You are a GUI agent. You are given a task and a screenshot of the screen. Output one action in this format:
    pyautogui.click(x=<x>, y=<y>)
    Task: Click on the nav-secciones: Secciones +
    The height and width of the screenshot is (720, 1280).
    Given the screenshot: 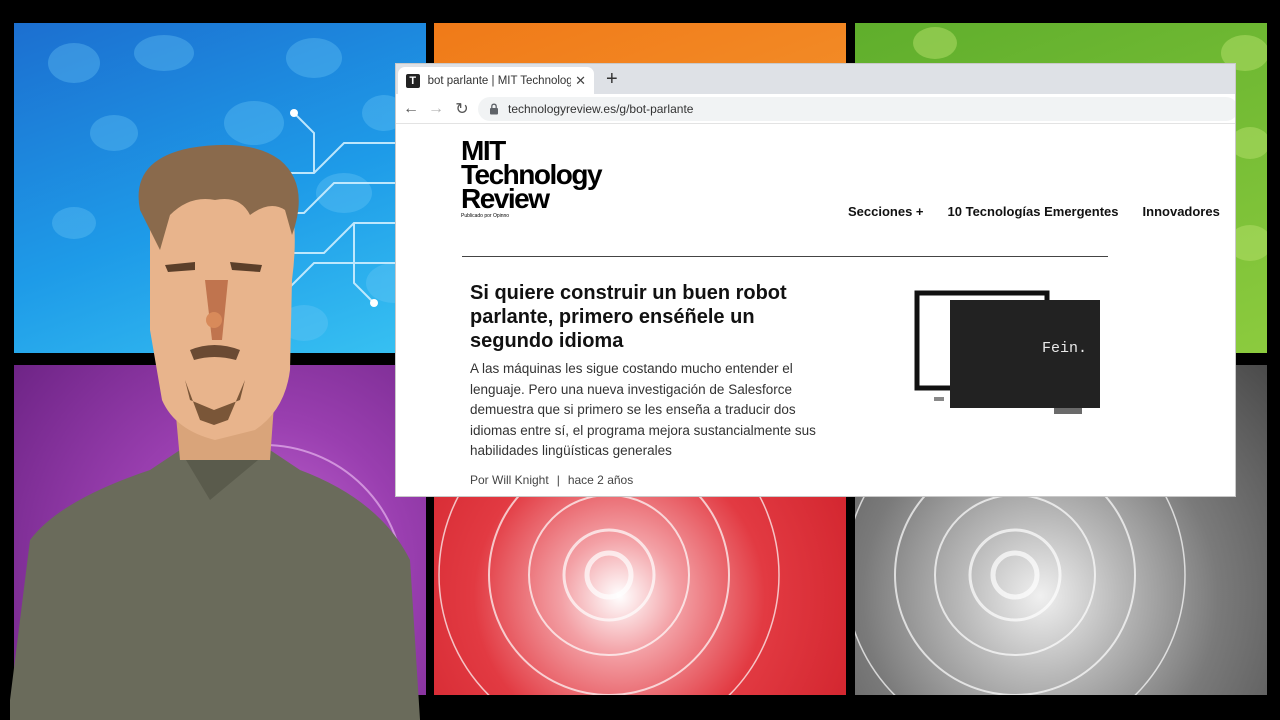 What is the action you would take?
    pyautogui.click(x=886, y=211)
    